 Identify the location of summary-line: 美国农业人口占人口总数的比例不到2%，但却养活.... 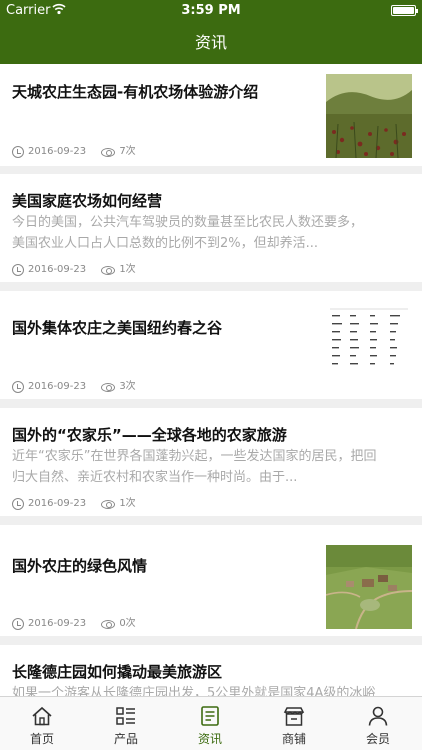
(165, 243).